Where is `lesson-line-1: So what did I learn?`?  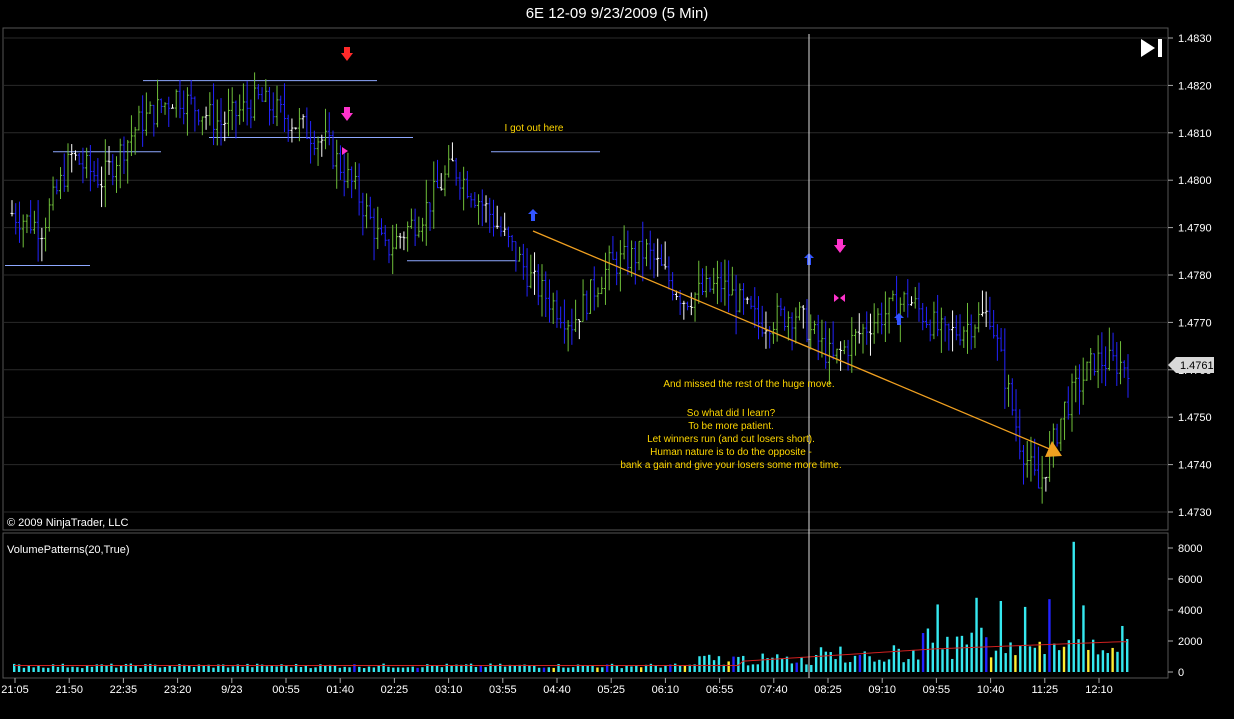
lesson-line-1: So what did I learn? is located at coordinates (731, 413).